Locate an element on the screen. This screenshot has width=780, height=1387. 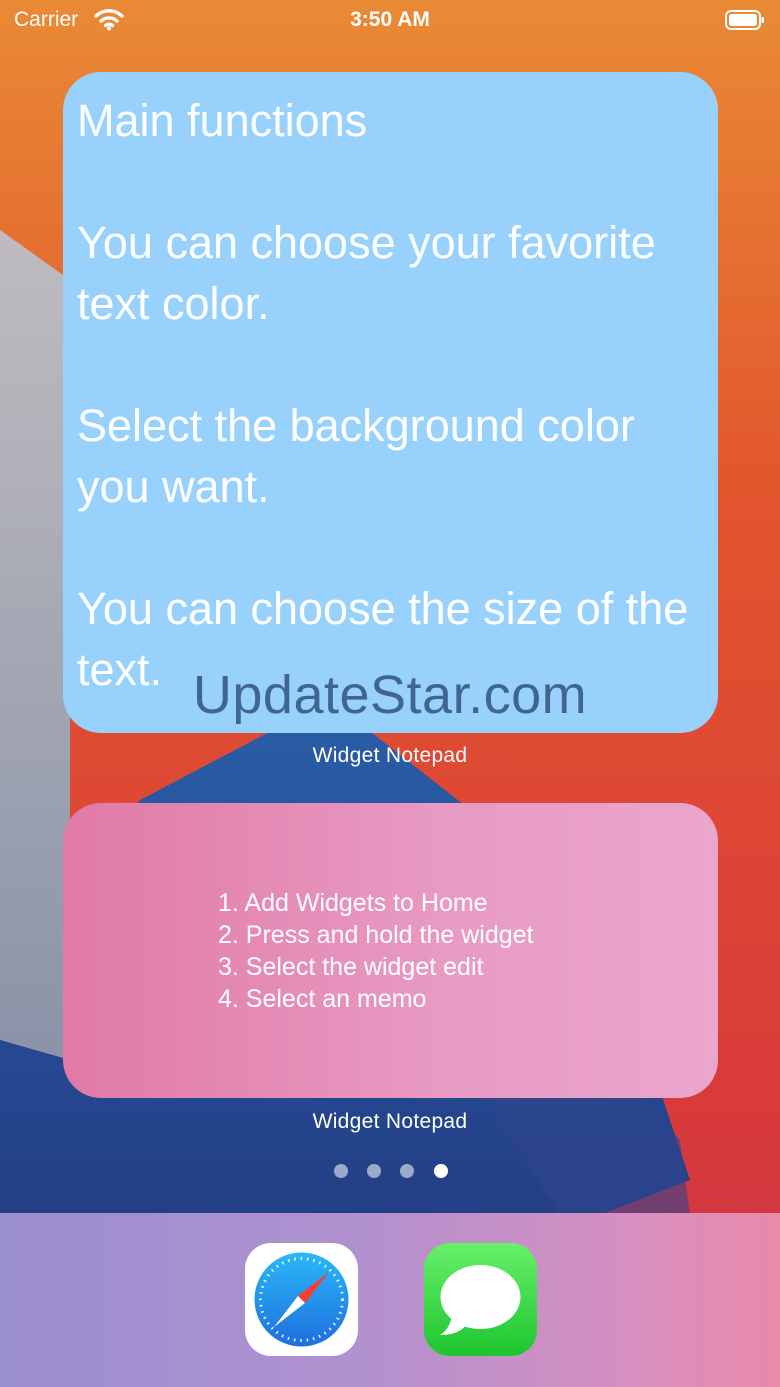
battery-icon is located at coordinates (744, 20).